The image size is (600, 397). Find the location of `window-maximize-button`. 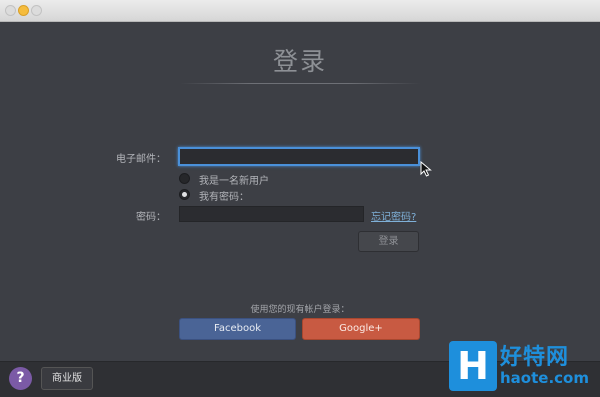

window-maximize-button is located at coordinates (36, 10).